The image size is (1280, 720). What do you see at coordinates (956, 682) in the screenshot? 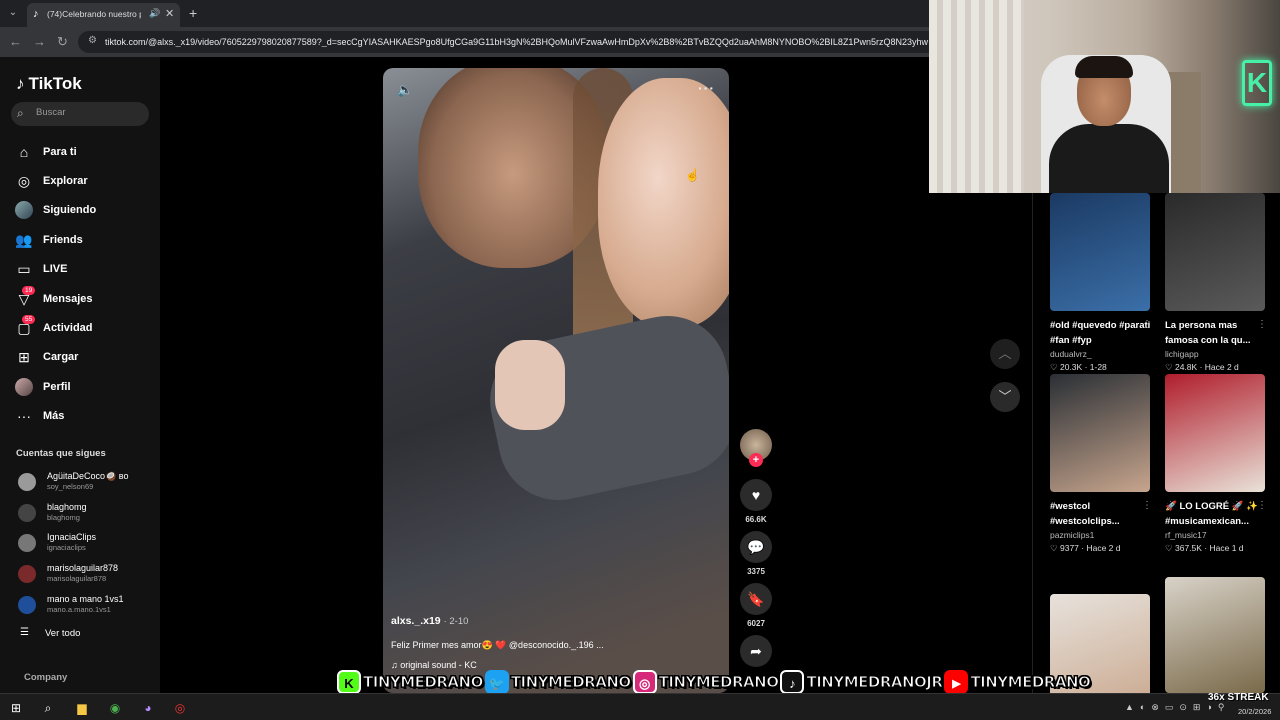
I see `youtube-icon: ▶` at bounding box center [956, 682].